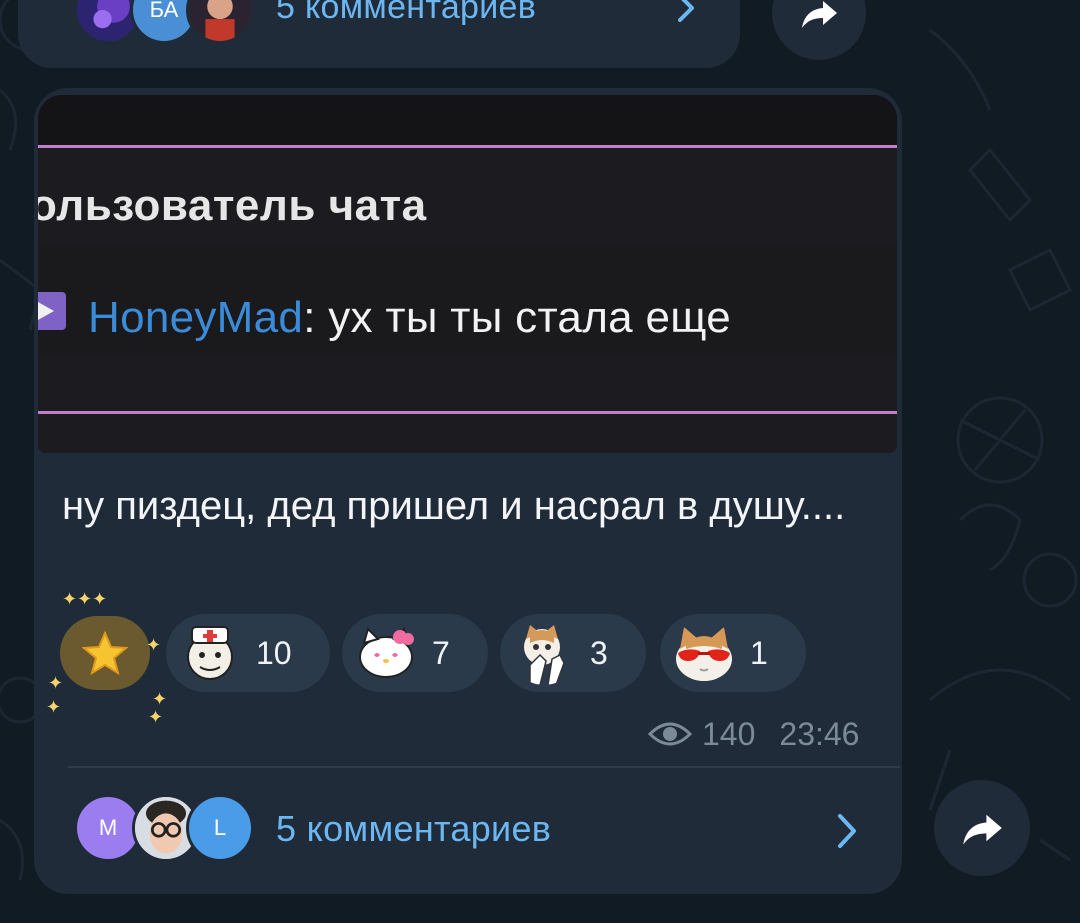 The width and height of the screenshot is (1080, 923). I want to click on hello-kitty-sticker, so click(386, 653).